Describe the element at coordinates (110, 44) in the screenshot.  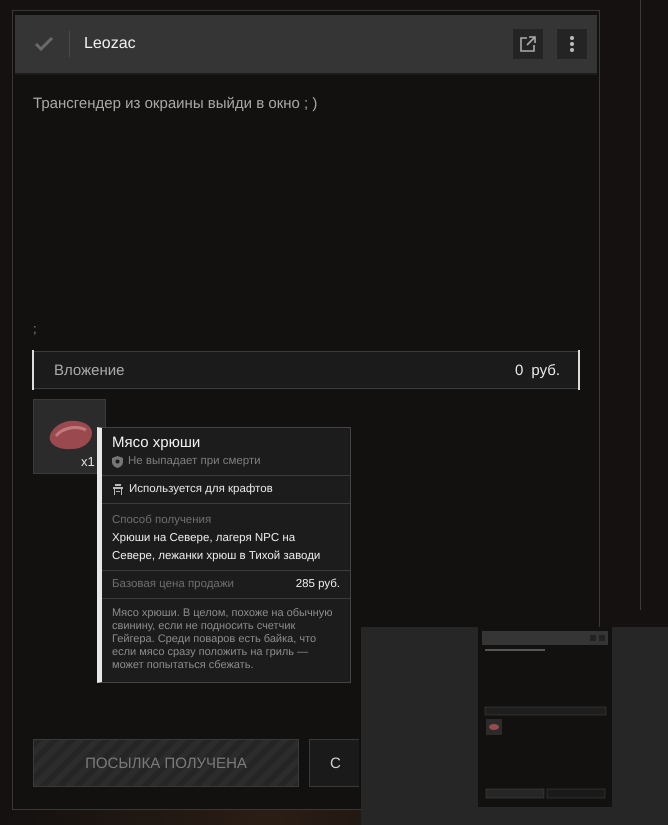
I see `sender-name: Leozac` at that location.